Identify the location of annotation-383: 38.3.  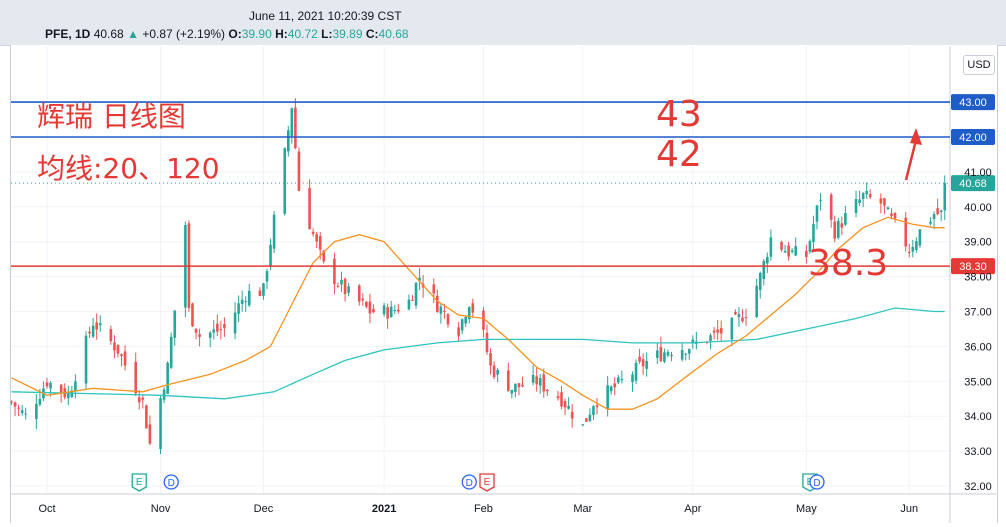
(848, 263).